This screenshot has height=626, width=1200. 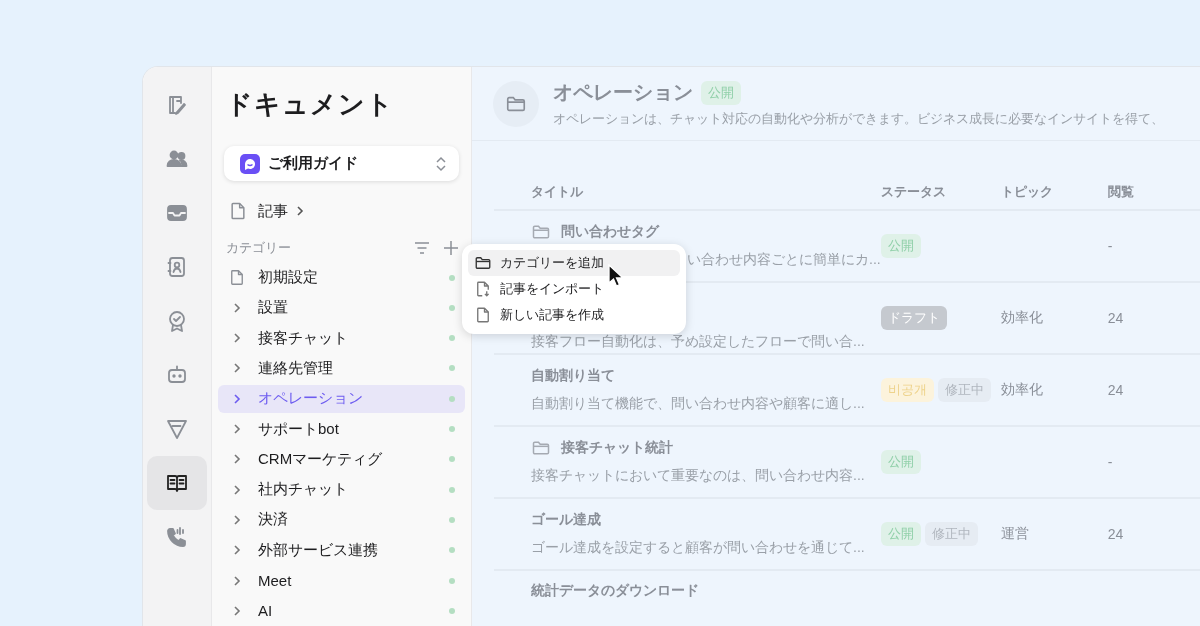 What do you see at coordinates (441, 163) in the screenshot?
I see `expand-icon` at bounding box center [441, 163].